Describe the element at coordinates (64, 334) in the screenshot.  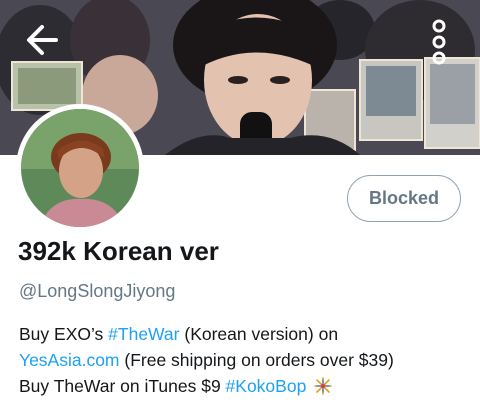
I see `bio-text: Buy EXO’s` at that location.